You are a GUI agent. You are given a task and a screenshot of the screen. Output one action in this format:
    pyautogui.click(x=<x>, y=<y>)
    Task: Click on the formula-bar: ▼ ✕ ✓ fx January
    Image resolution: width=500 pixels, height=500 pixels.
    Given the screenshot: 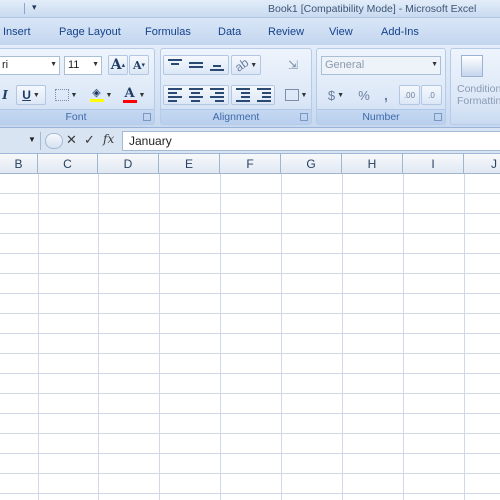 What is the action you would take?
    pyautogui.click(x=250, y=141)
    